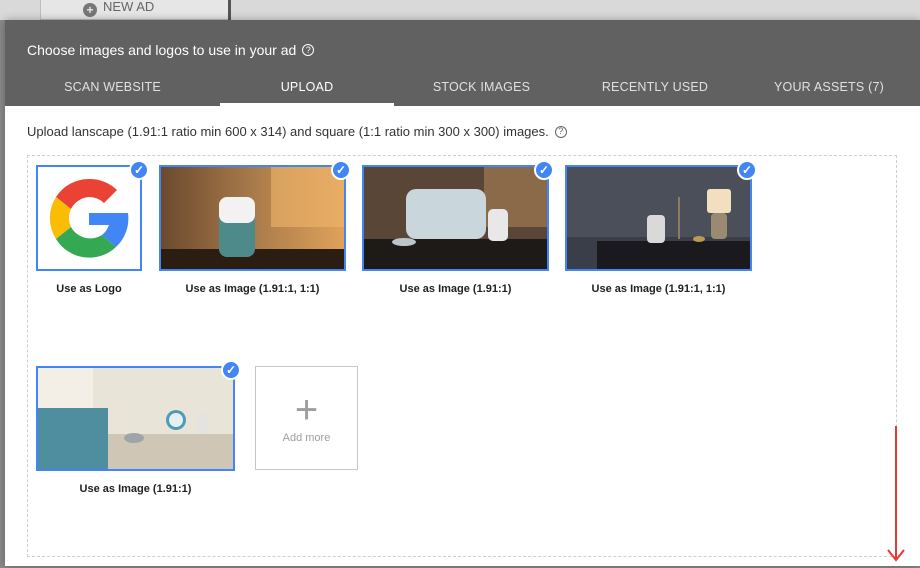  What do you see at coordinates (307, 86) in the screenshot?
I see `tab-upload: UPLOAD` at bounding box center [307, 86].